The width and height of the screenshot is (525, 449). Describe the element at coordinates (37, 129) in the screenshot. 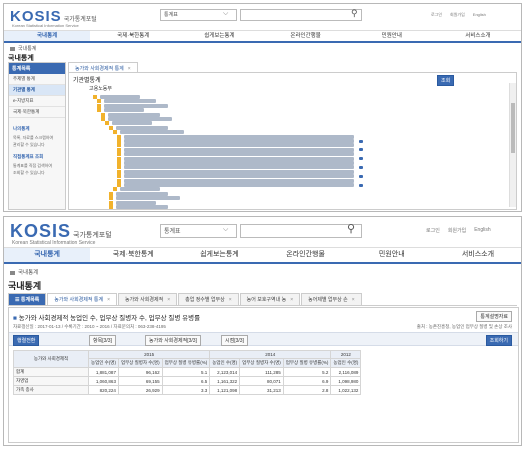

I see `my-stats-title: 나의통계` at that location.